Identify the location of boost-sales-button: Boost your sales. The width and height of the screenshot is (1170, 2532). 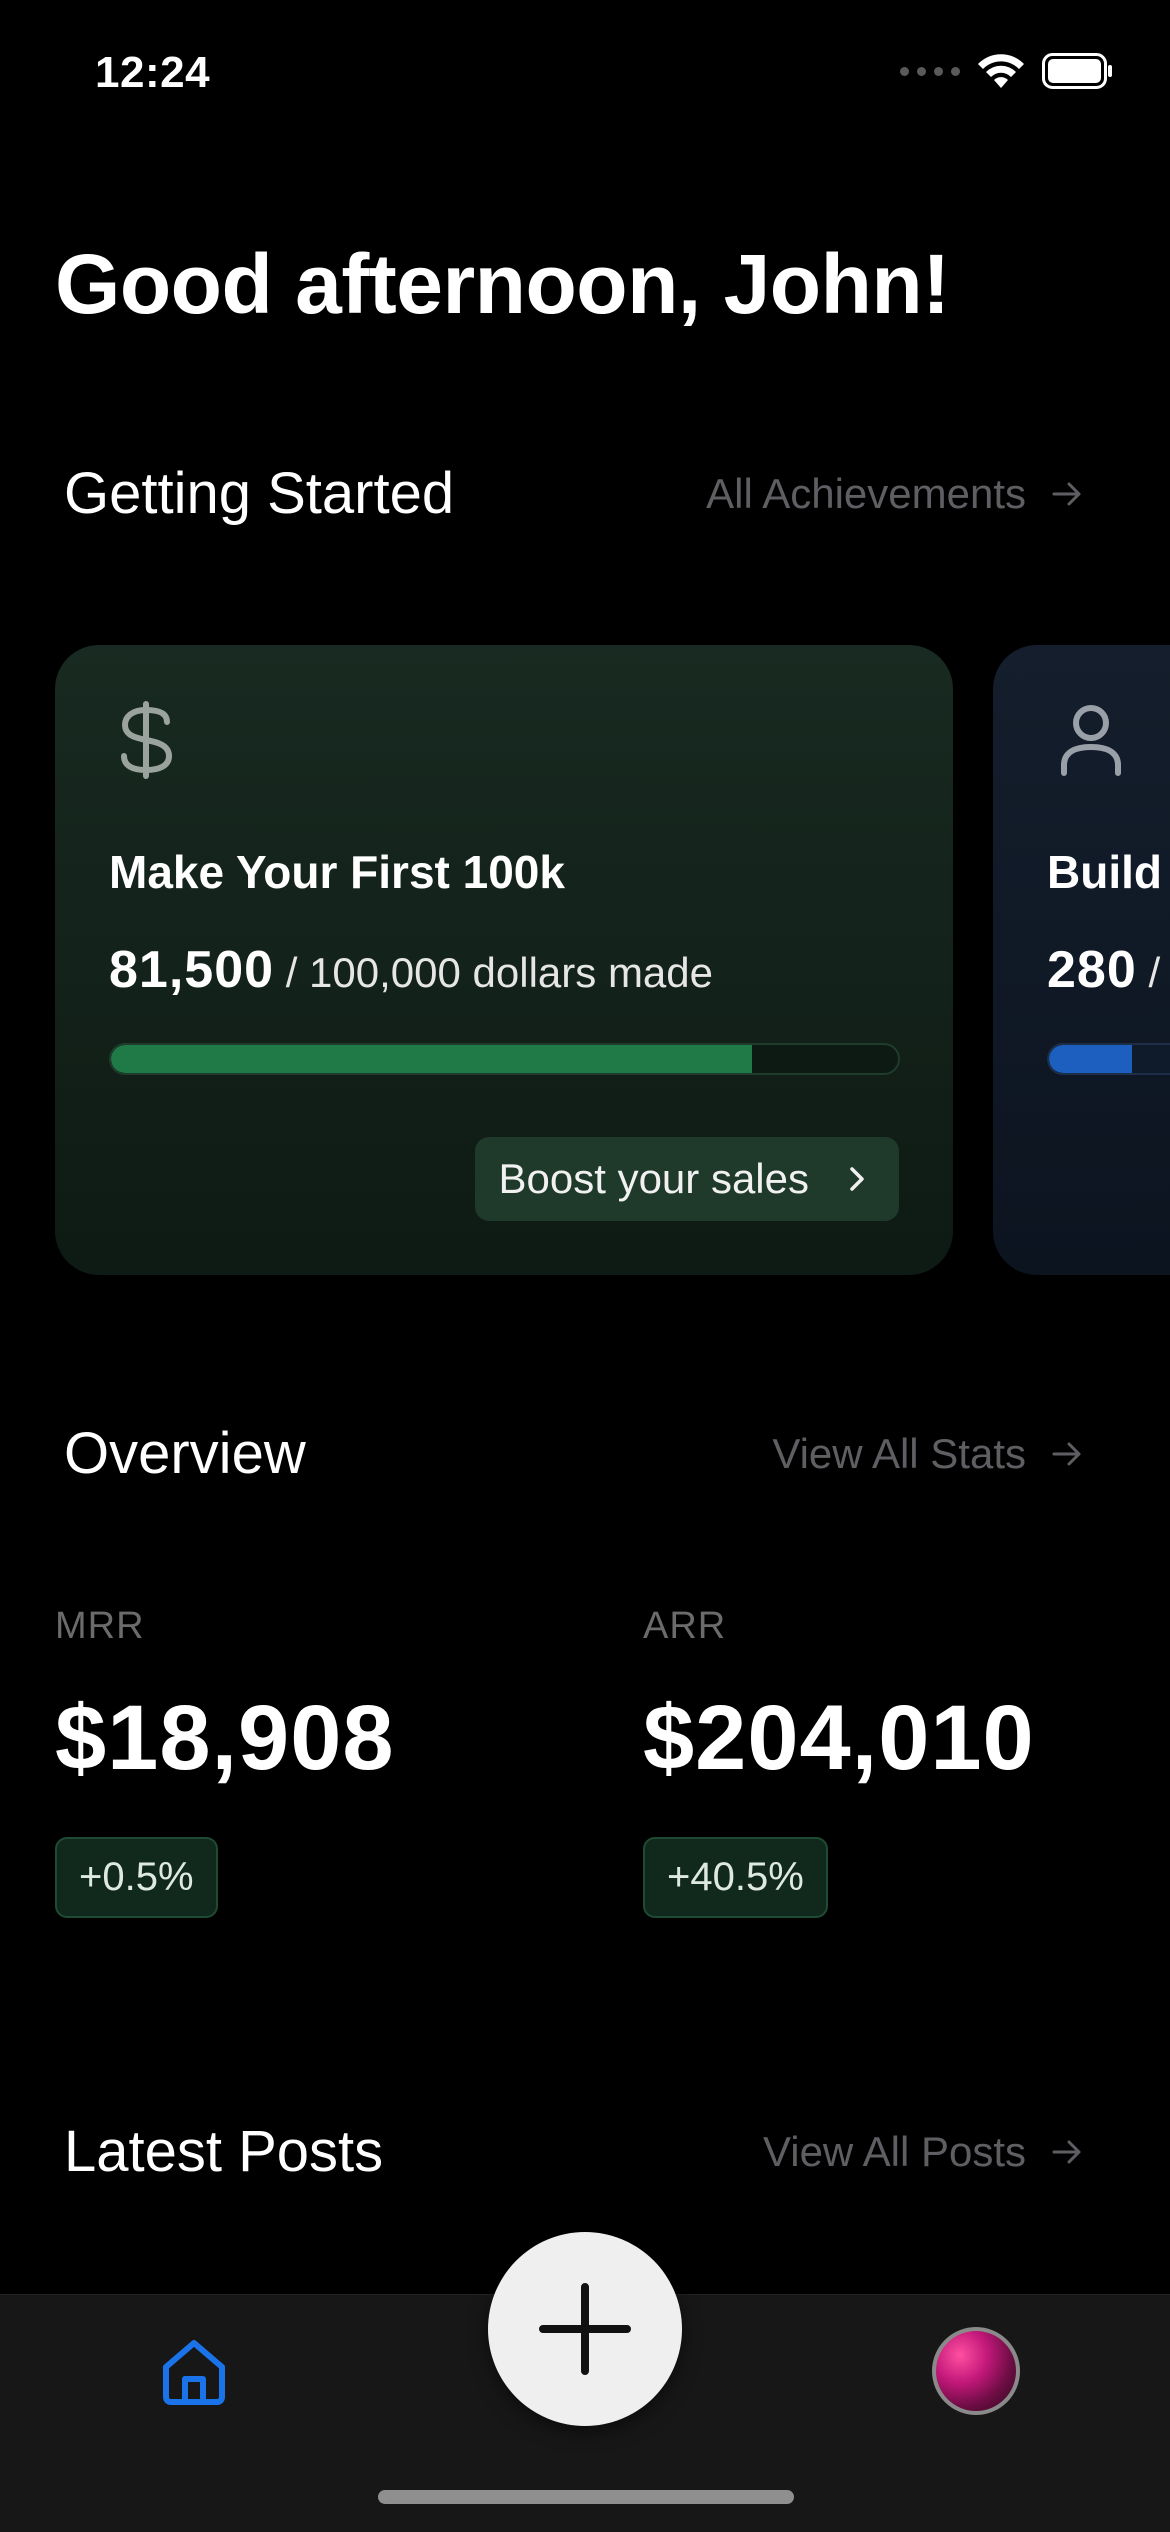
(686, 1179).